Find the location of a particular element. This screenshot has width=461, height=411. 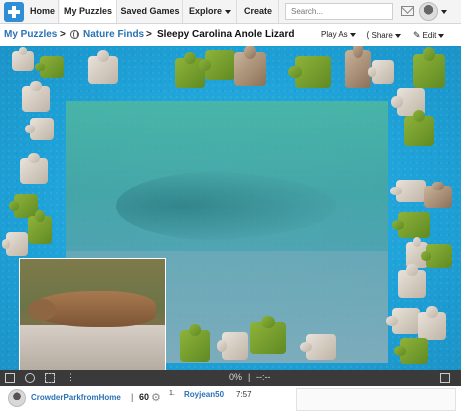

search-input is located at coordinates (339, 11).